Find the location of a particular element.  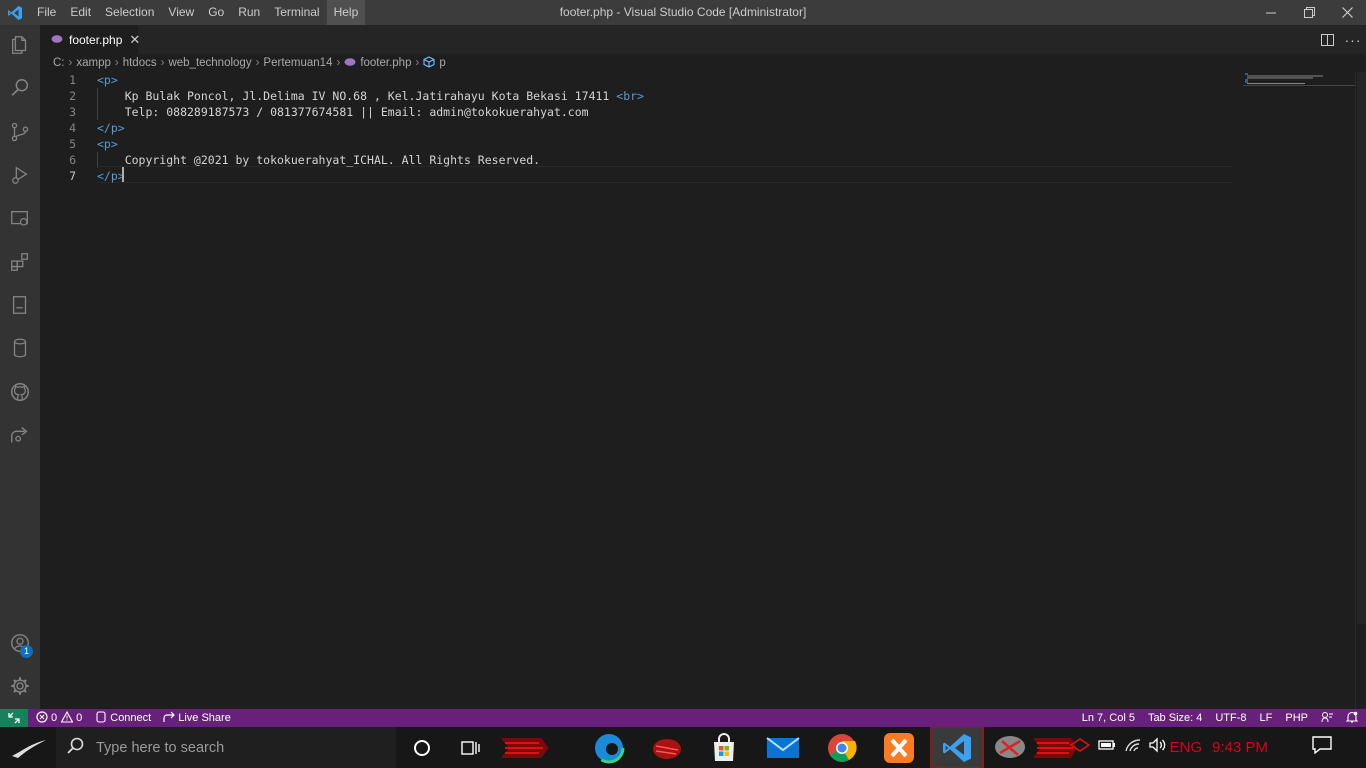

menu-item-terminal: Terminal is located at coordinates (296, 12).